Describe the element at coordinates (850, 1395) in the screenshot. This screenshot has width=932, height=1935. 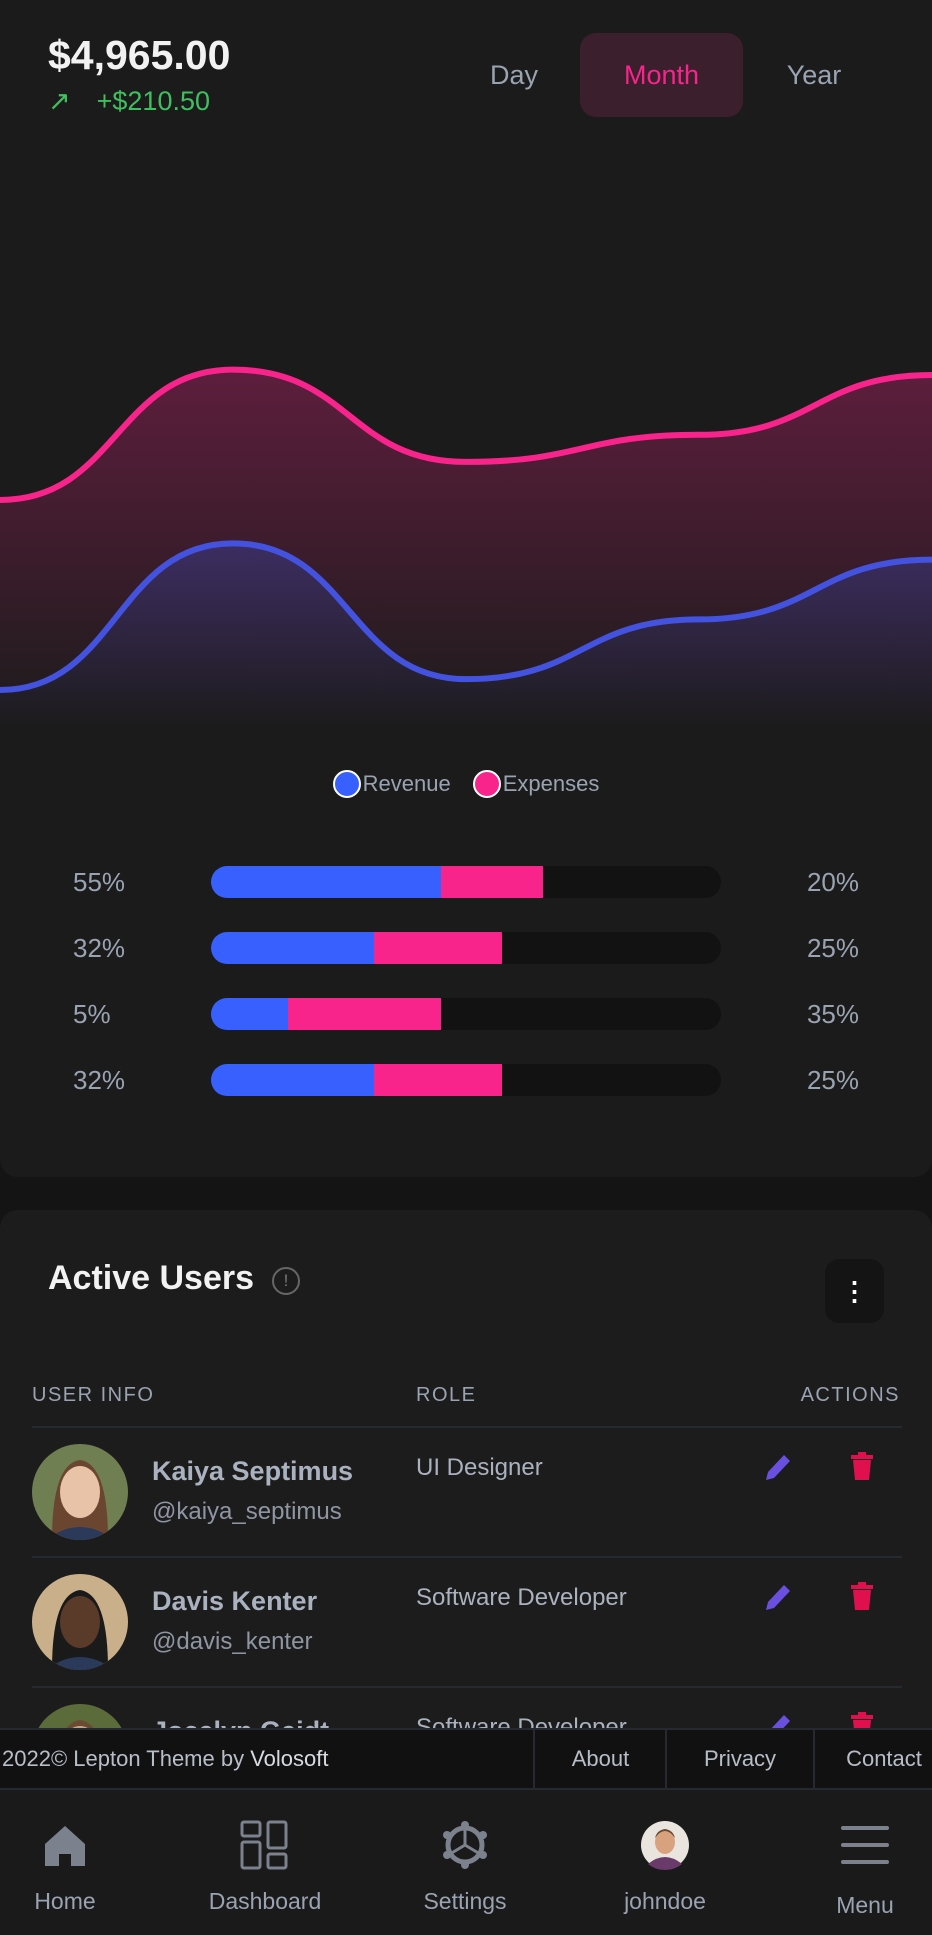
I see `col-actions: ACTIONS` at that location.